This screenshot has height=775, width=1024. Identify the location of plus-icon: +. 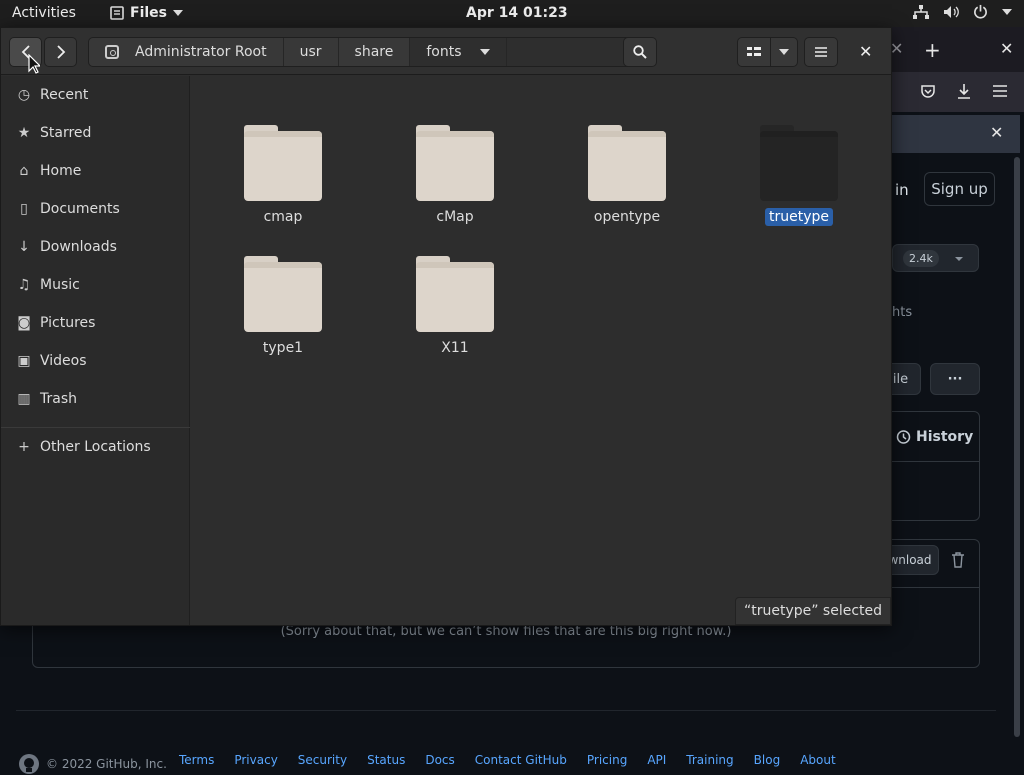
(24, 447).